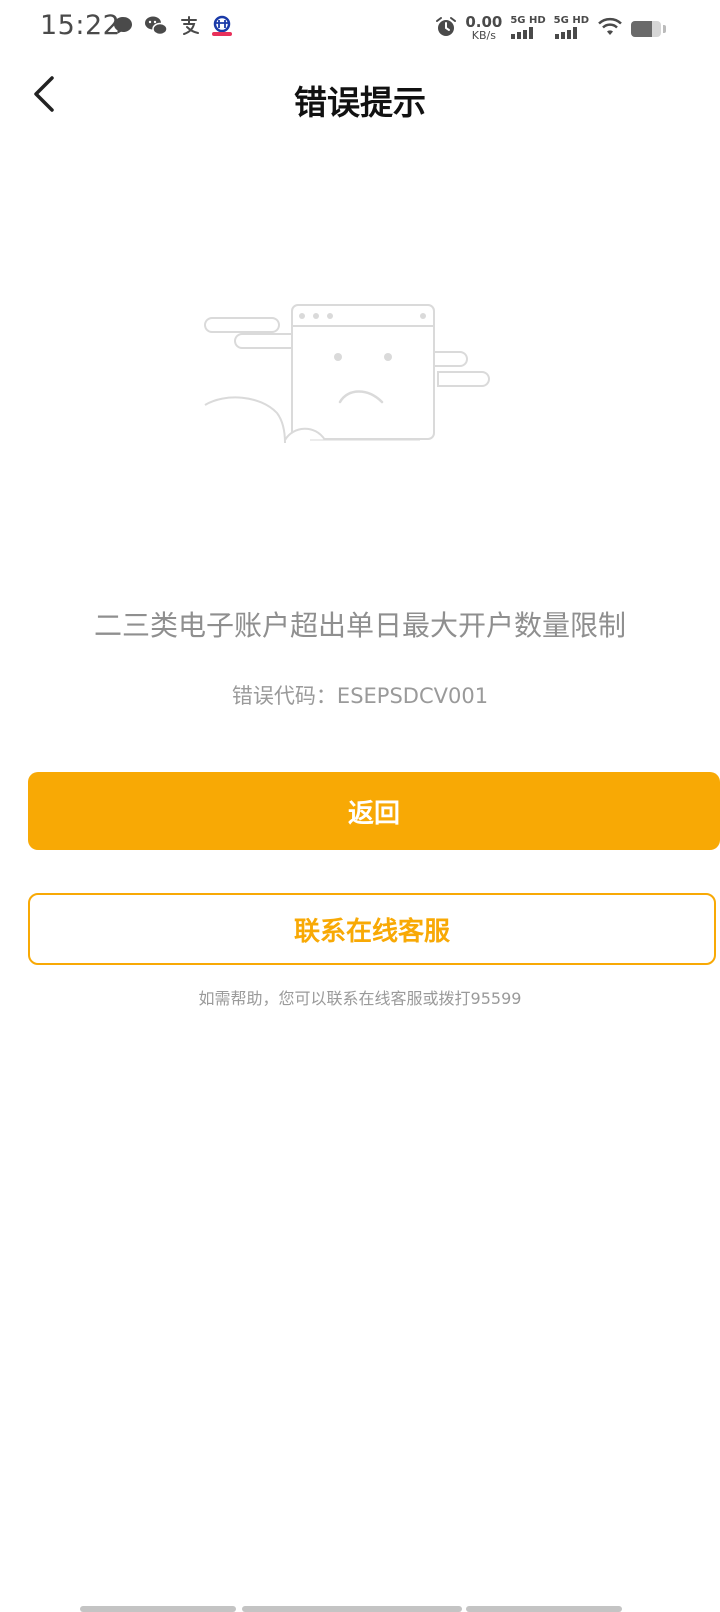 This screenshot has width=720, height=1612. Describe the element at coordinates (158, 1609) in the screenshot. I see `nav-indicator-left` at that location.